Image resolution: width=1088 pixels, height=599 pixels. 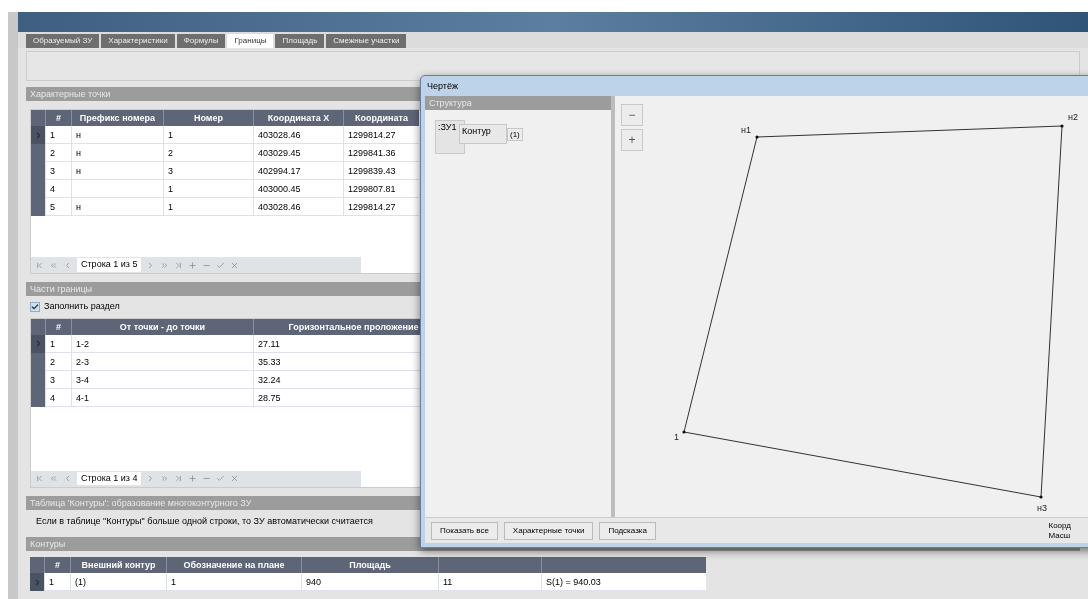 I want to click on table-cell: 403029.45, so click(x=298, y=153).